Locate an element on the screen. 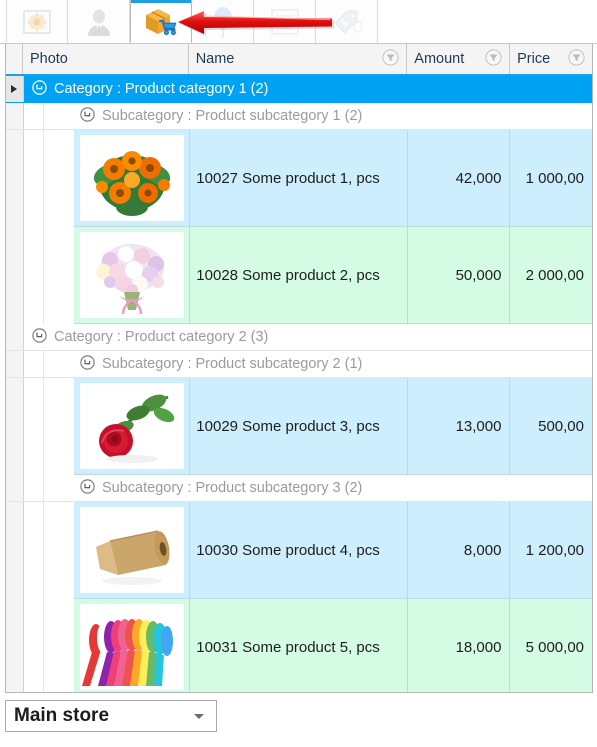  picture-icon is located at coordinates (37, 22).